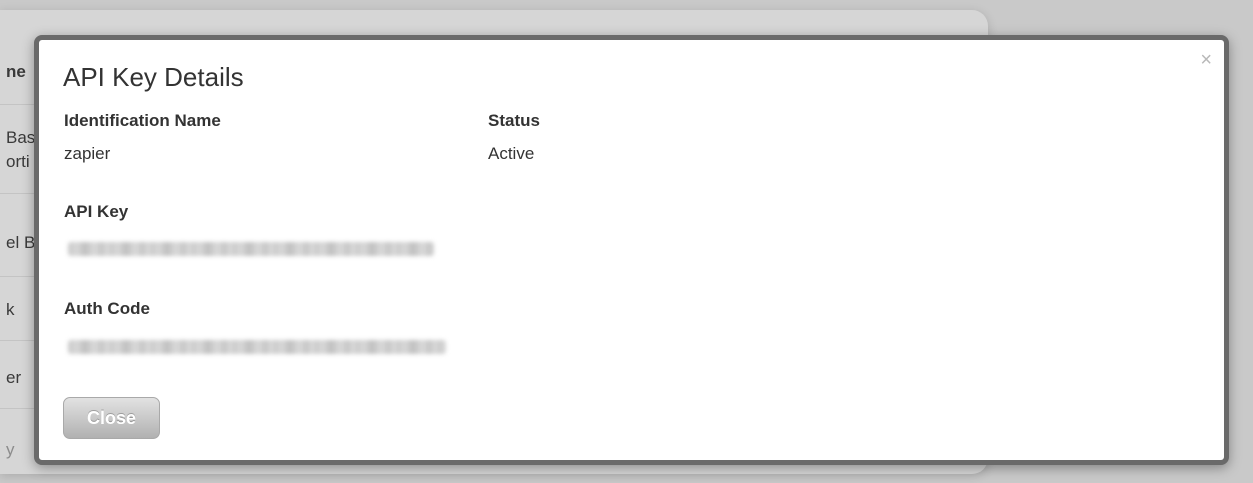 This screenshot has height=483, width=1253. What do you see at coordinates (21, 137) in the screenshot?
I see `background-row-text: Bas` at bounding box center [21, 137].